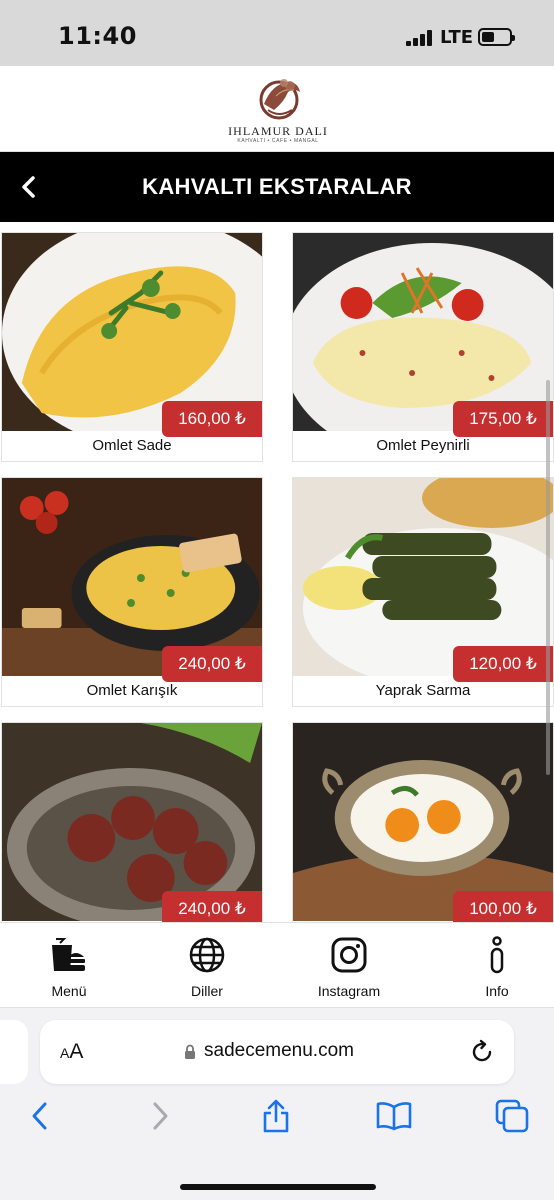 This screenshot has height=1200, width=554. Describe the element at coordinates (423, 592) in the screenshot. I see `product-card: 120,00 ₺ Yaprak Sarma` at that location.